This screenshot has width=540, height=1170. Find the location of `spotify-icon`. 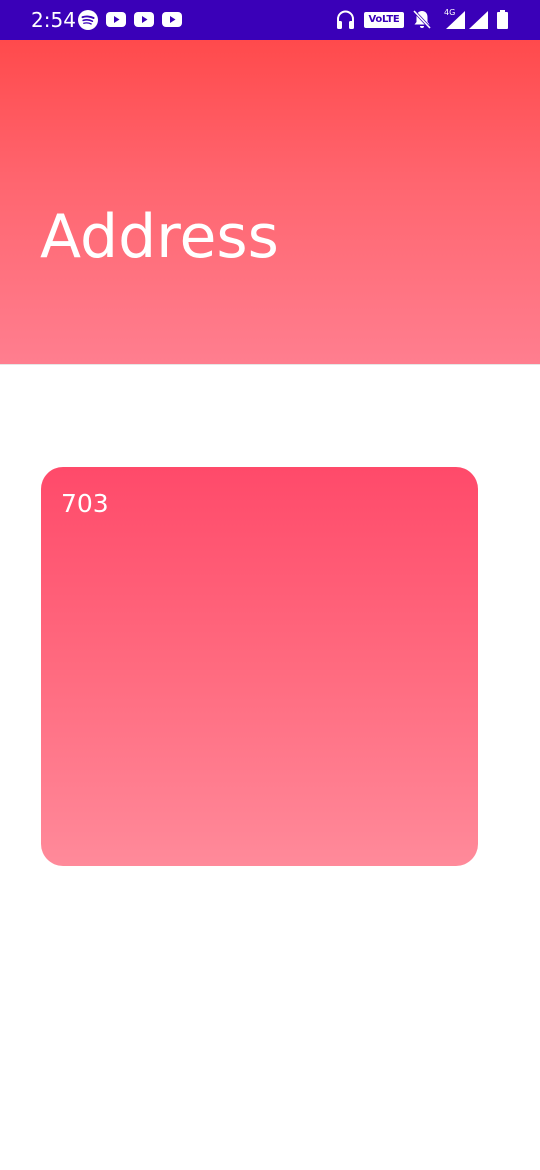

spotify-icon is located at coordinates (88, 20).